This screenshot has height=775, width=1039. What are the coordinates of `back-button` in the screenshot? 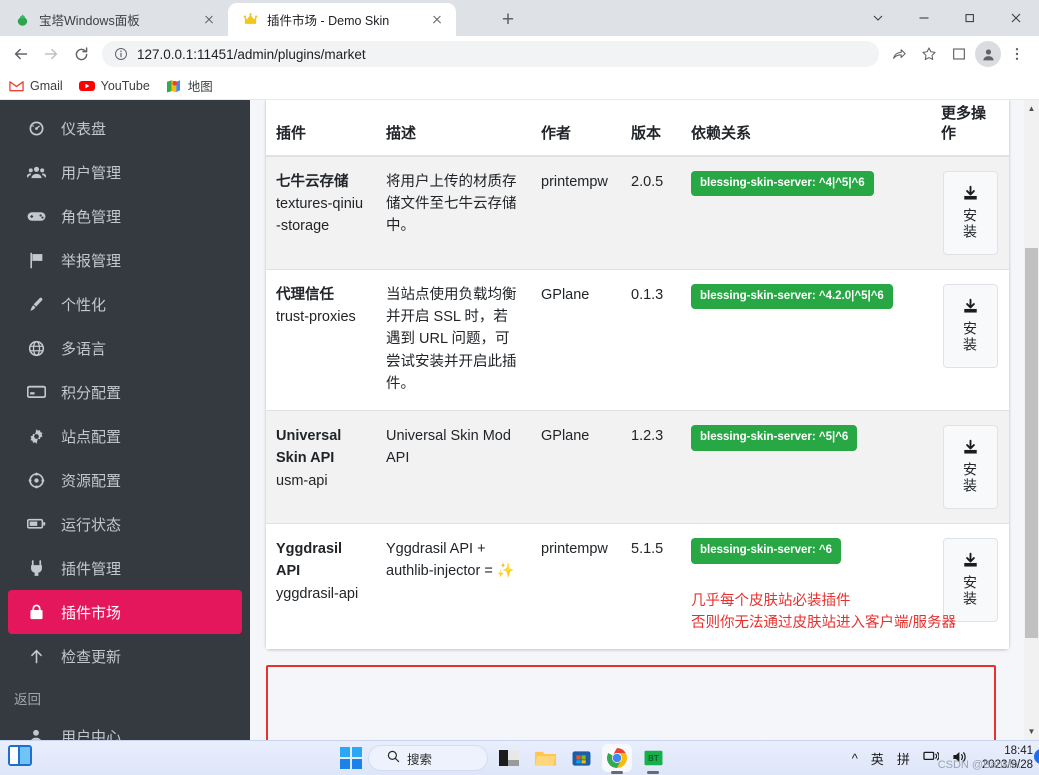 It's located at (21, 54).